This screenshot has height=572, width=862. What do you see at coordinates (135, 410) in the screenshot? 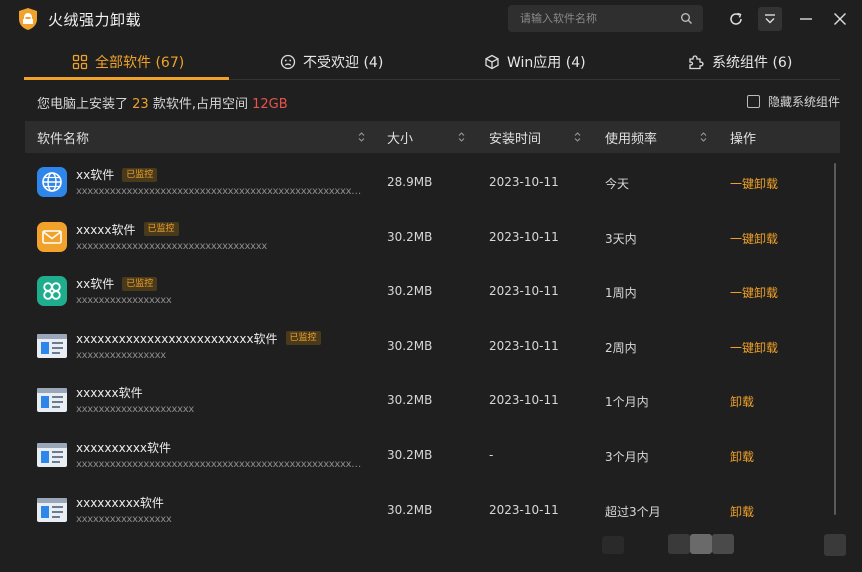
I see `install-path: xxxxxxxxxxxxxxxxxxxxx` at bounding box center [135, 410].